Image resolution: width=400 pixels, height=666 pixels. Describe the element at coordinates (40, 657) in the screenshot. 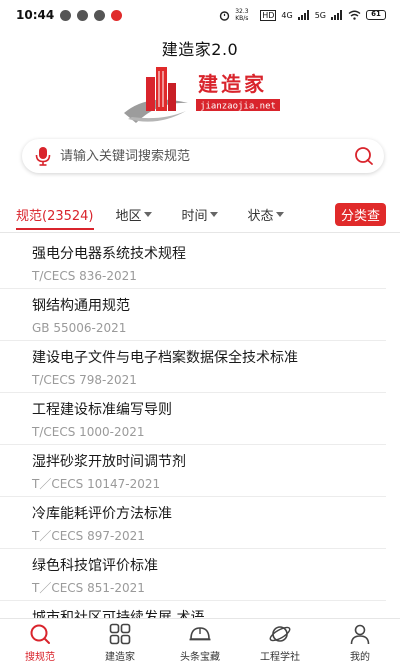

I see `nav-label-search: 搜规范` at that location.